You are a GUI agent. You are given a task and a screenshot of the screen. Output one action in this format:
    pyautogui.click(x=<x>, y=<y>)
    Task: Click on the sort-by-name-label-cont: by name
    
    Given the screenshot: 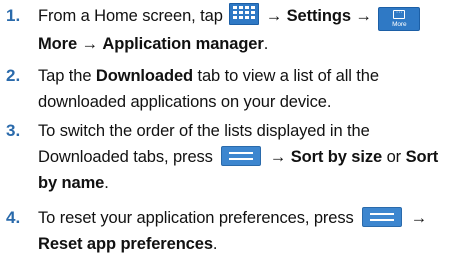 What is the action you would take?
    pyautogui.click(x=71, y=183)
    